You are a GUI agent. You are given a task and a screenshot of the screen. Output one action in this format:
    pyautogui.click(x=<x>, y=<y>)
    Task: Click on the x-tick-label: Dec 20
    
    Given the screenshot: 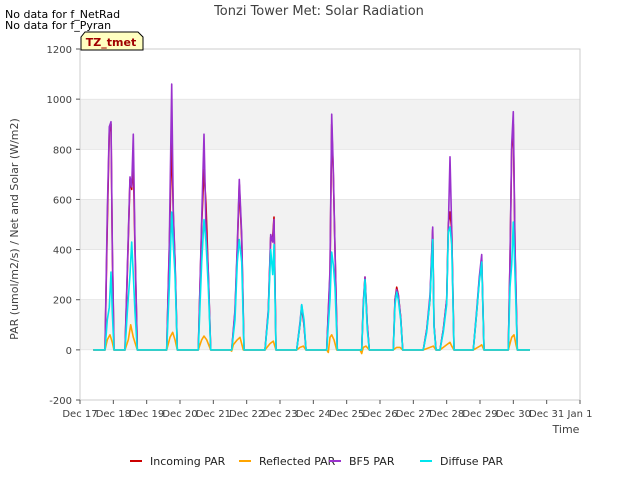 What is the action you would take?
    pyautogui.click(x=179, y=414)
    